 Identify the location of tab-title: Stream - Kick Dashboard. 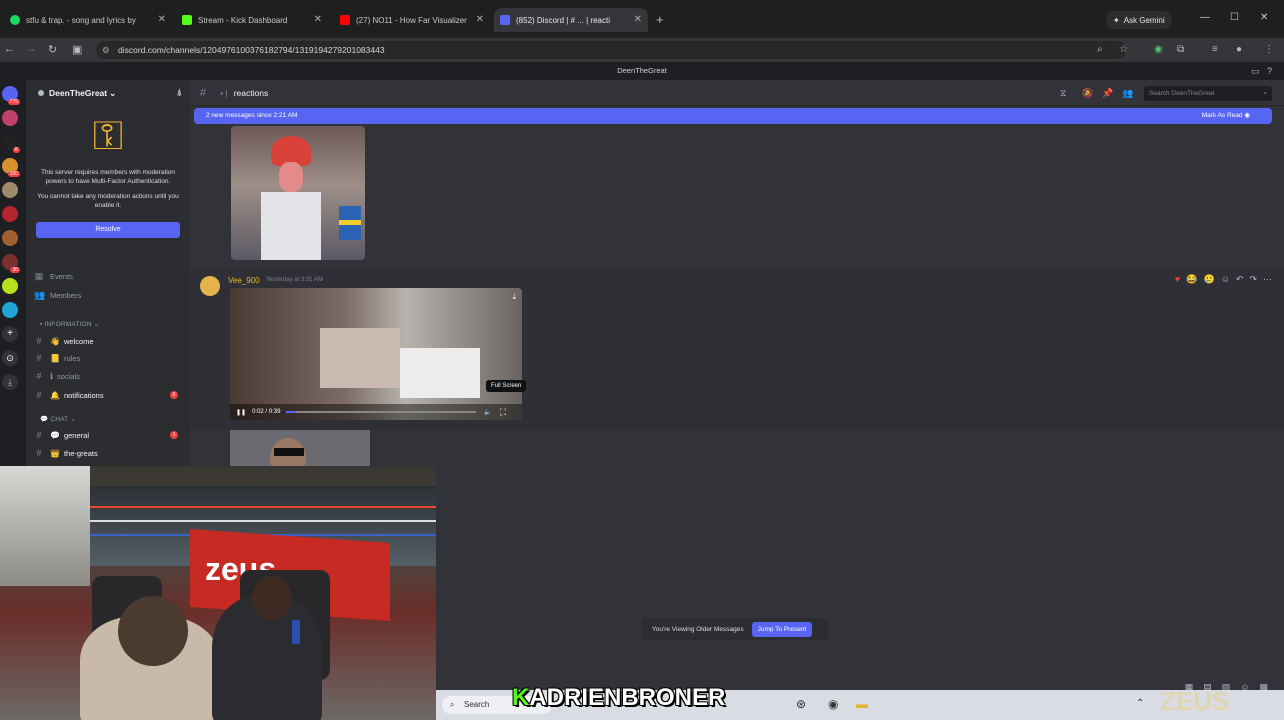
(243, 20).